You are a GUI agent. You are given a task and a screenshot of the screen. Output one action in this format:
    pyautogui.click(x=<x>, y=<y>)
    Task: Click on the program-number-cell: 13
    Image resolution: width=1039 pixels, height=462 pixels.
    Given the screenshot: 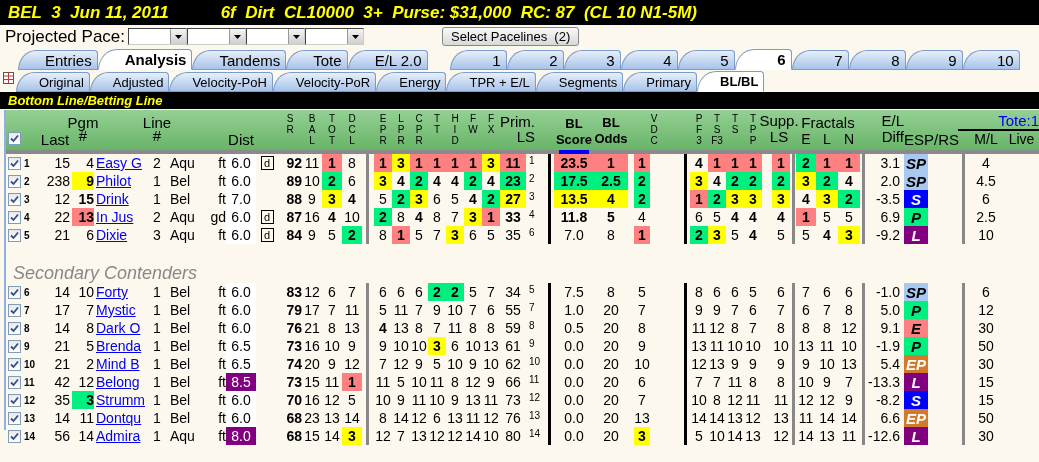 What is the action you would take?
    pyautogui.click(x=83, y=217)
    